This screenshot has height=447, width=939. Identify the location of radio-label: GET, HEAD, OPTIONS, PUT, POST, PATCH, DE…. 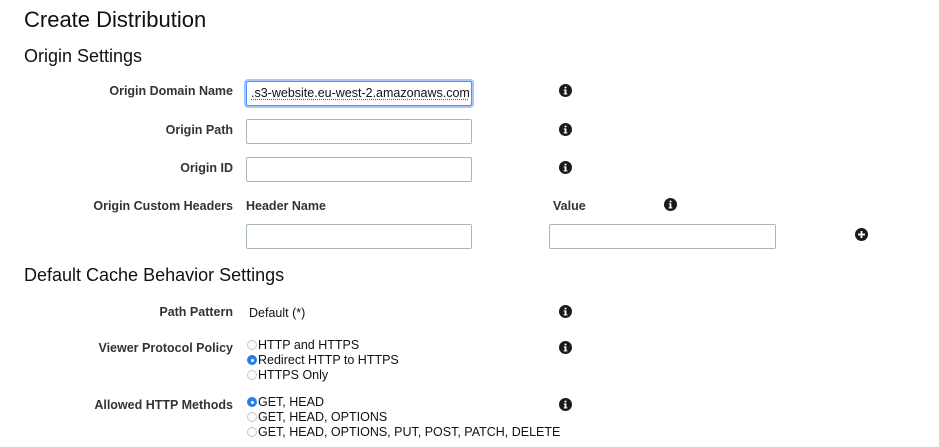
(409, 432).